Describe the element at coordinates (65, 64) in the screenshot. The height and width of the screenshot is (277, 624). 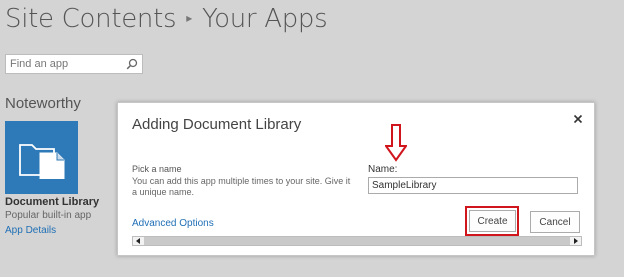
I see `search-input` at that location.